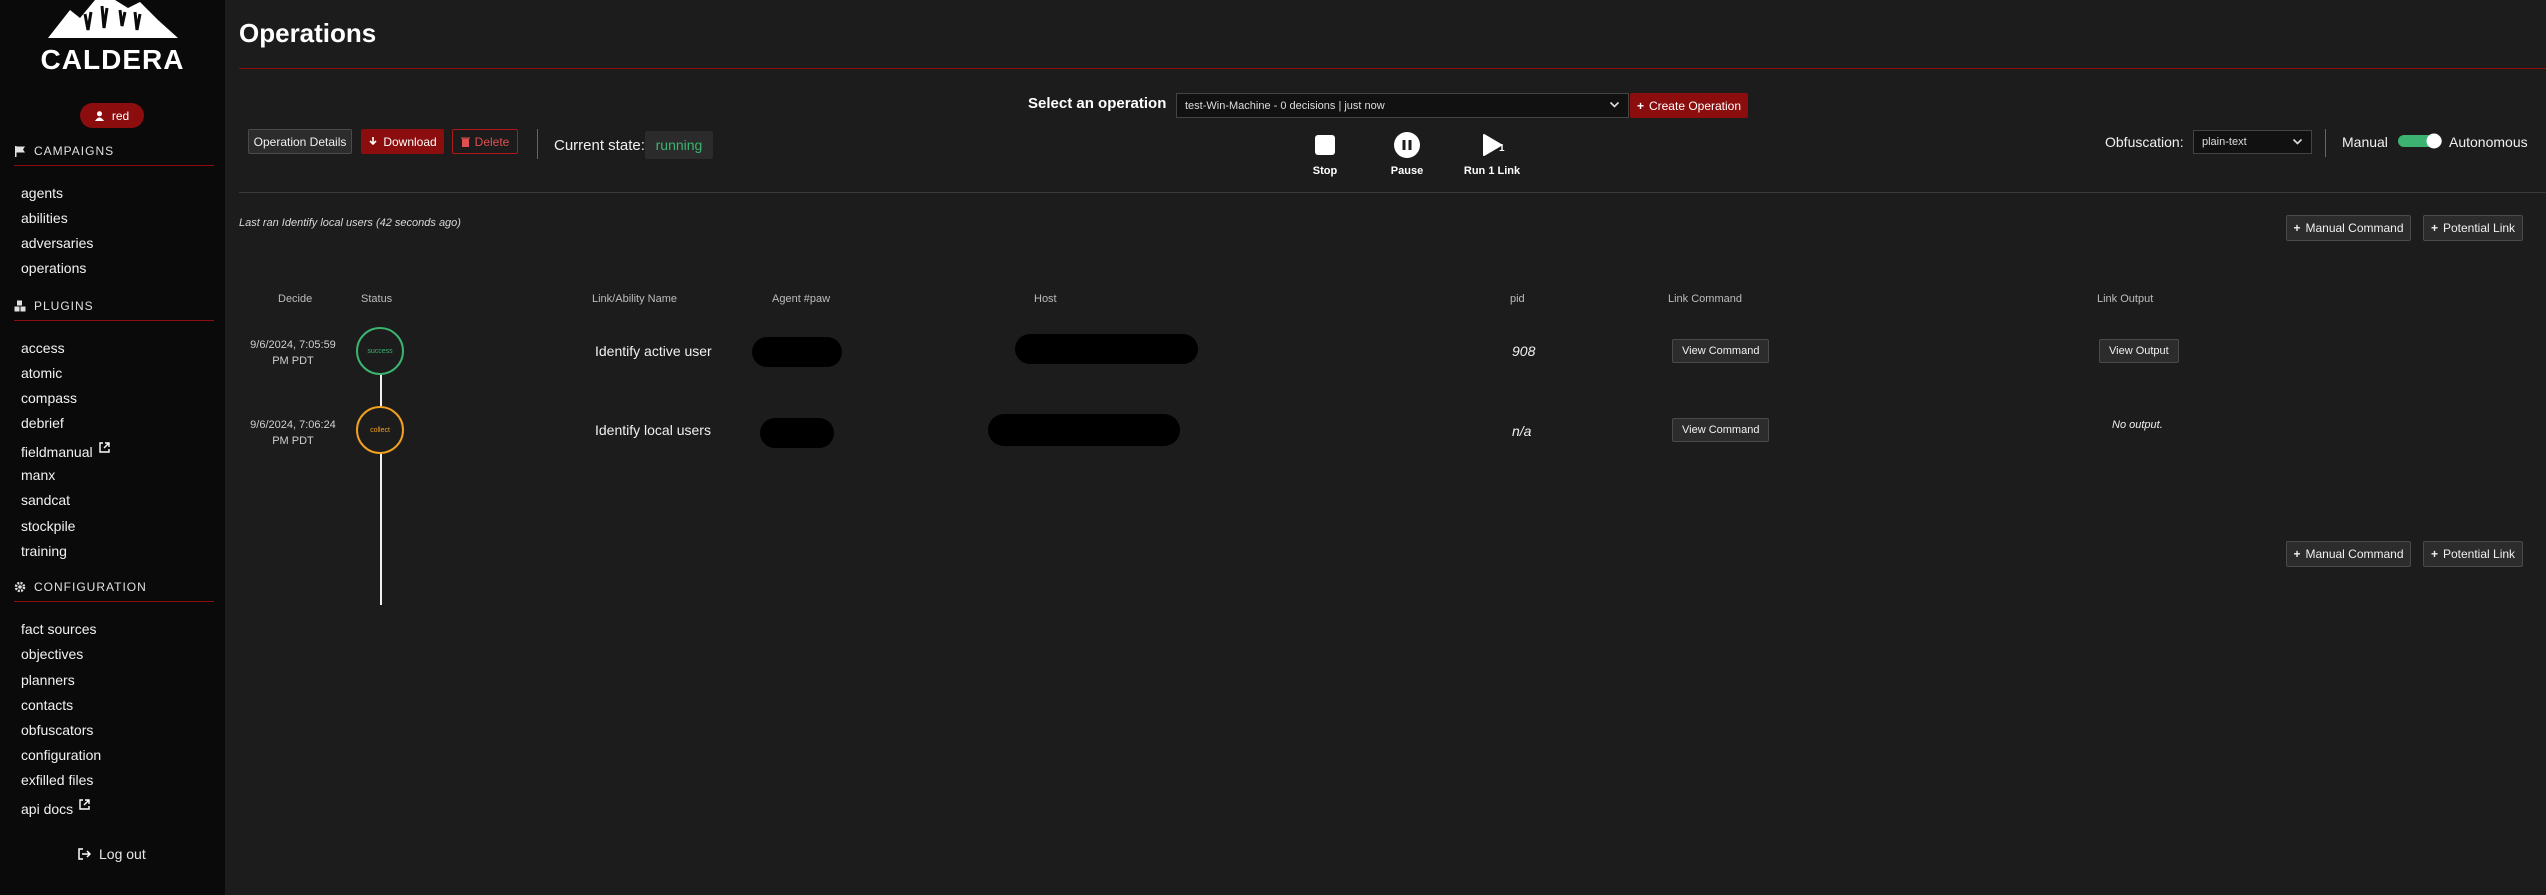  I want to click on trash-icon, so click(465, 142).